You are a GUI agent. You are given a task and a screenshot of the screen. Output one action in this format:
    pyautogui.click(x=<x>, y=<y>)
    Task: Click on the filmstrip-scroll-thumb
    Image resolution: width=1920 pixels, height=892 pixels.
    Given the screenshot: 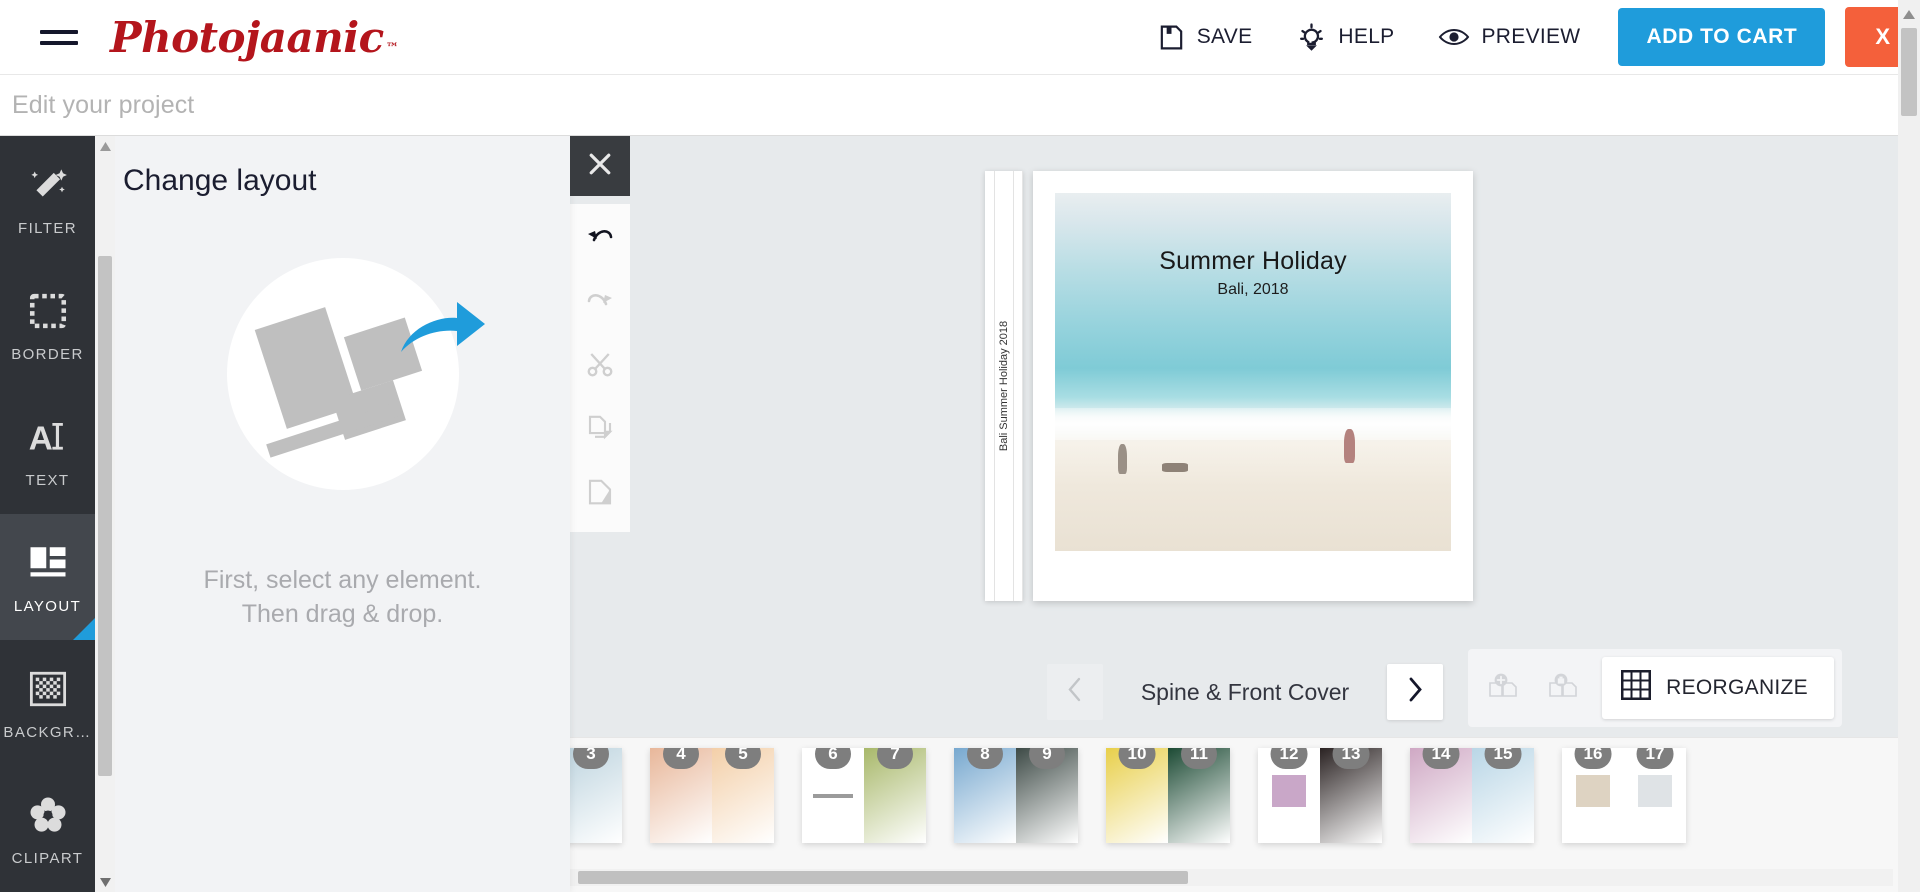 What is the action you would take?
    pyautogui.click(x=883, y=877)
    